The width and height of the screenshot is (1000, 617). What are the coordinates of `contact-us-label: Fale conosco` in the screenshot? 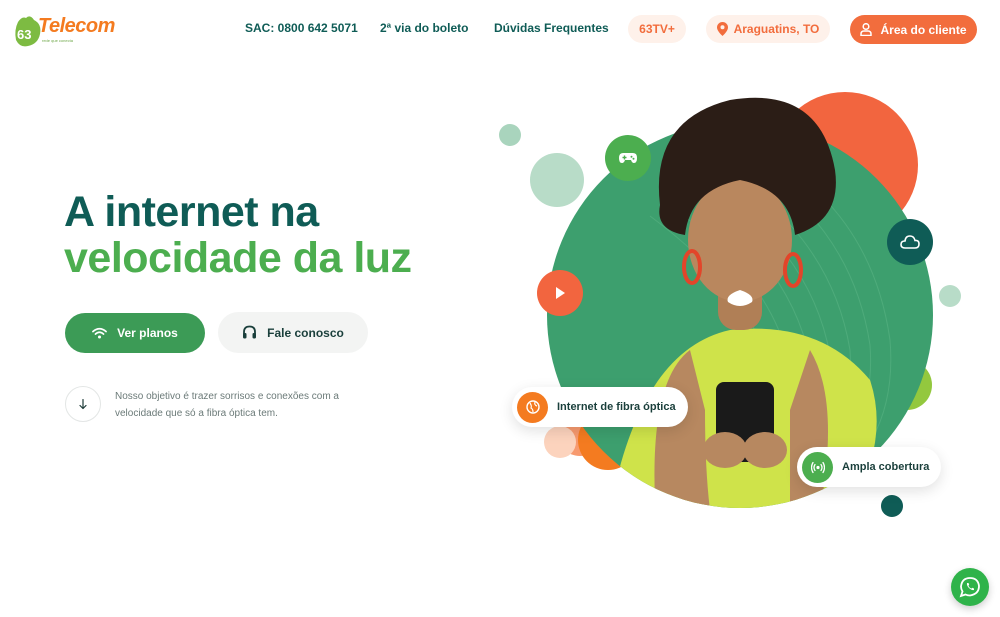 It's located at (305, 332).